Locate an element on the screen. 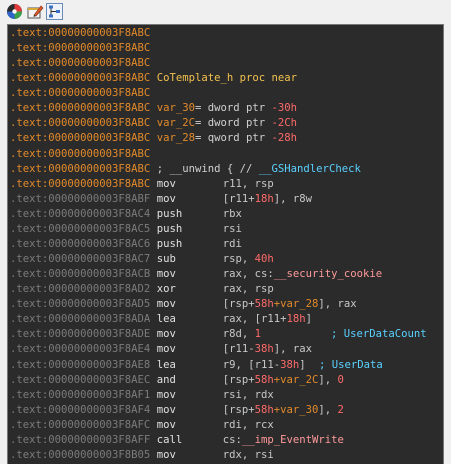 The height and width of the screenshot is (464, 451). unwind-comment: ; __unwind { // is located at coordinates (207, 168).